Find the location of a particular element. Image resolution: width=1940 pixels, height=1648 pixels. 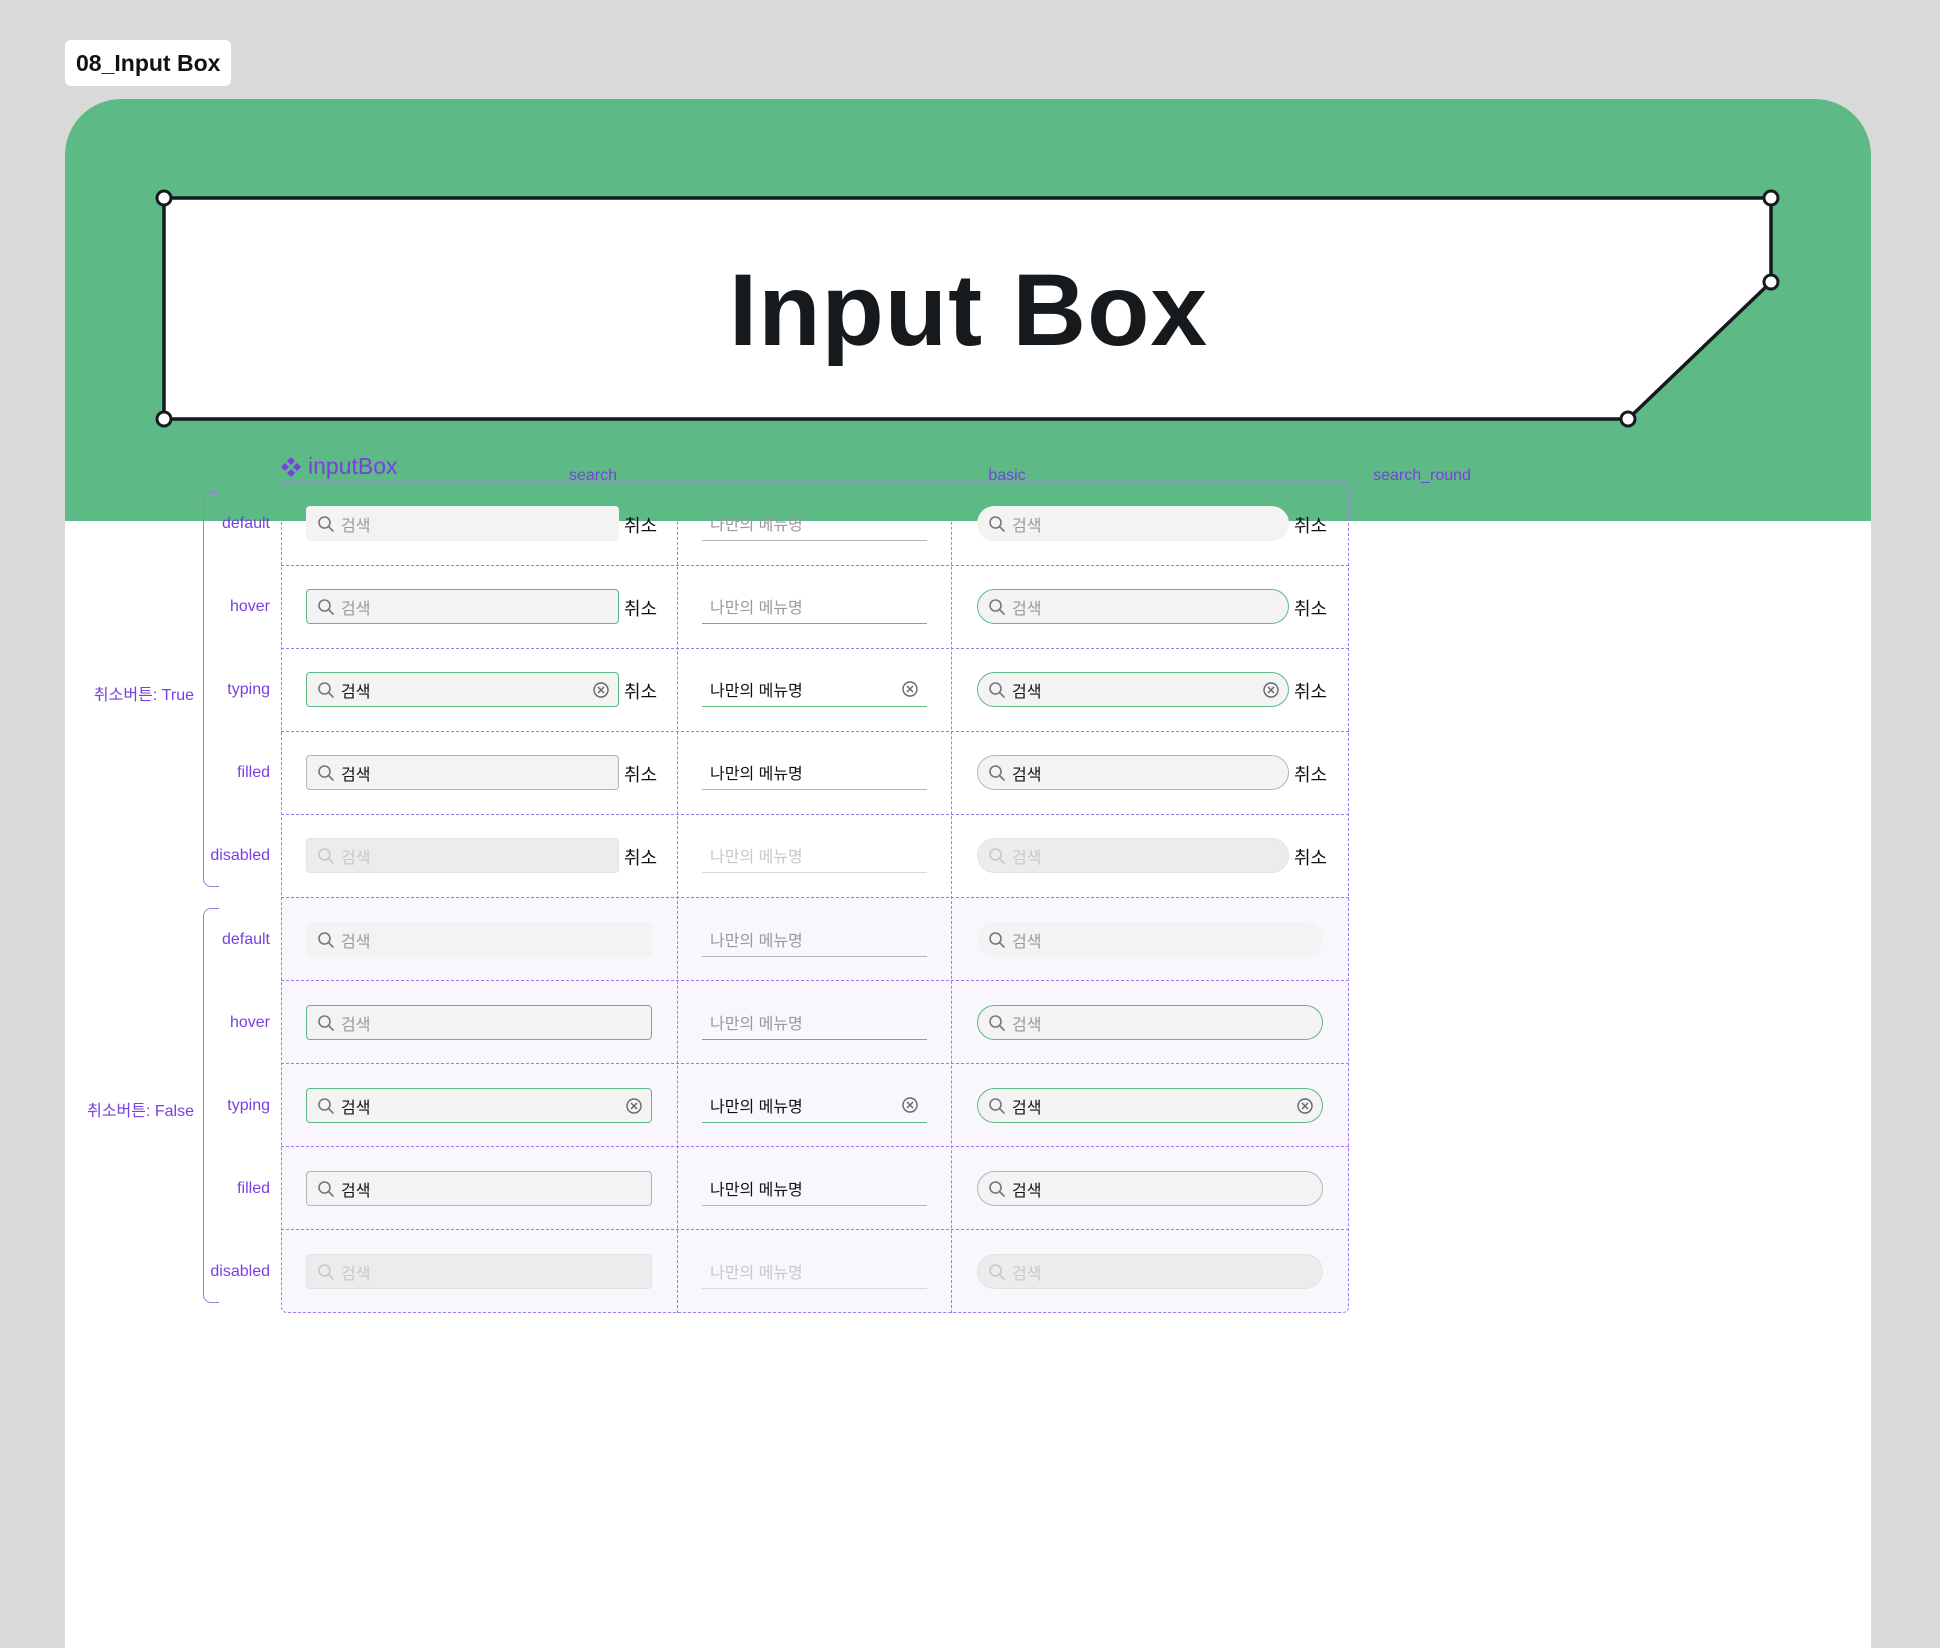

hero-title: Input Box is located at coordinates (968, 309).